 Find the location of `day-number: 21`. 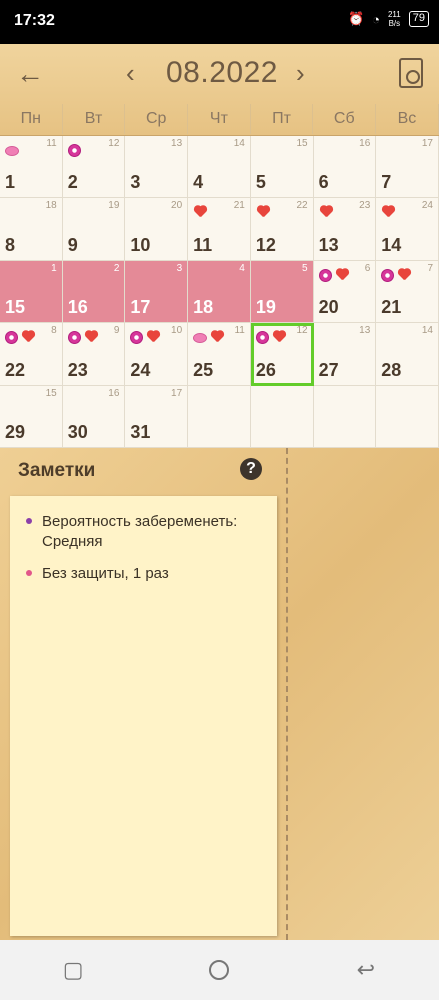

day-number: 21 is located at coordinates (391, 307).